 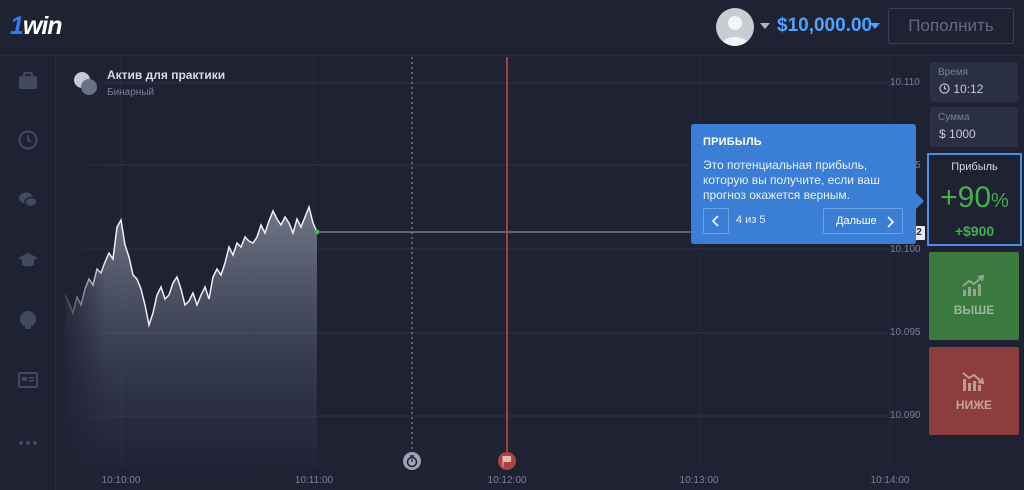 I want to click on account-chevron-down-icon, so click(x=765, y=26).